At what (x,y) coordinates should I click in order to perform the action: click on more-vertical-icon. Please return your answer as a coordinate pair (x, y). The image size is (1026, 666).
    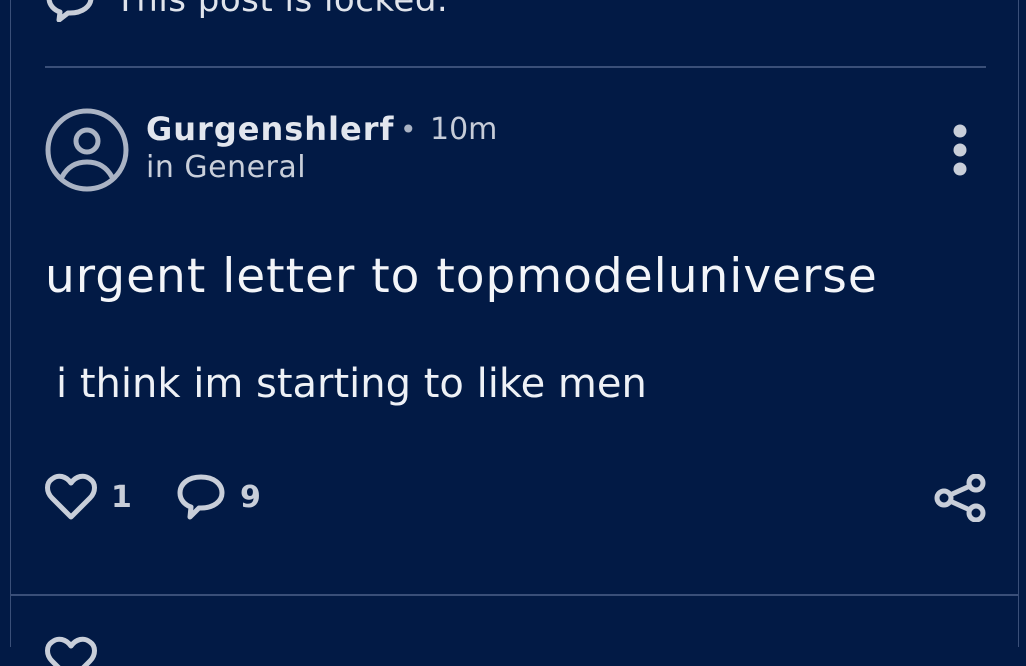
    Looking at the image, I should click on (960, 150).